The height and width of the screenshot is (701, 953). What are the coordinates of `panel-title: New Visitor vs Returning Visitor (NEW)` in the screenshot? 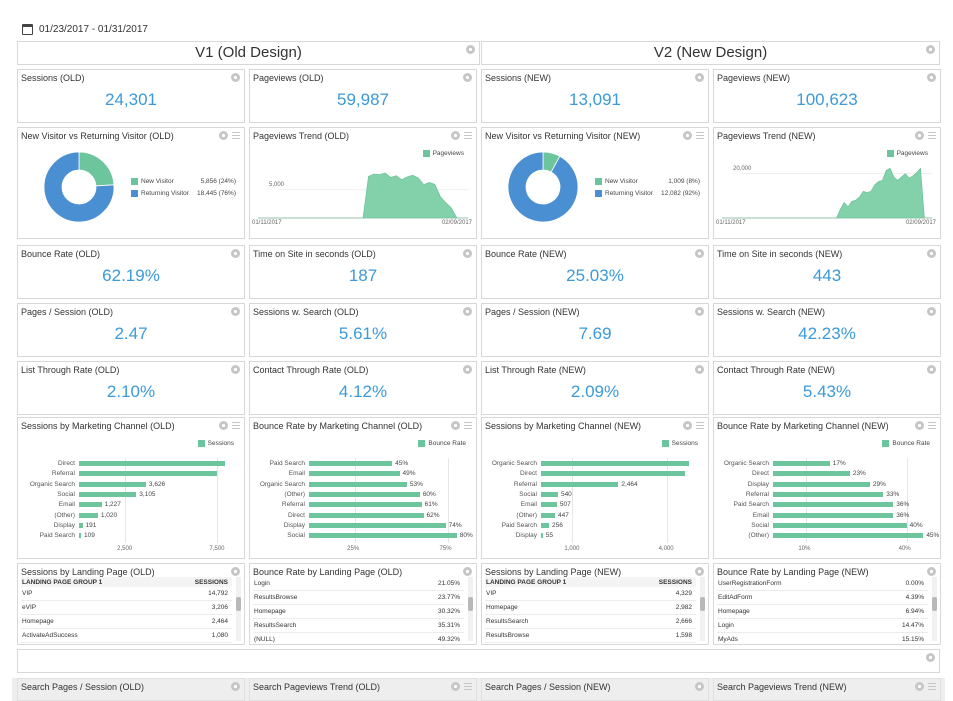 It's located at (563, 136).